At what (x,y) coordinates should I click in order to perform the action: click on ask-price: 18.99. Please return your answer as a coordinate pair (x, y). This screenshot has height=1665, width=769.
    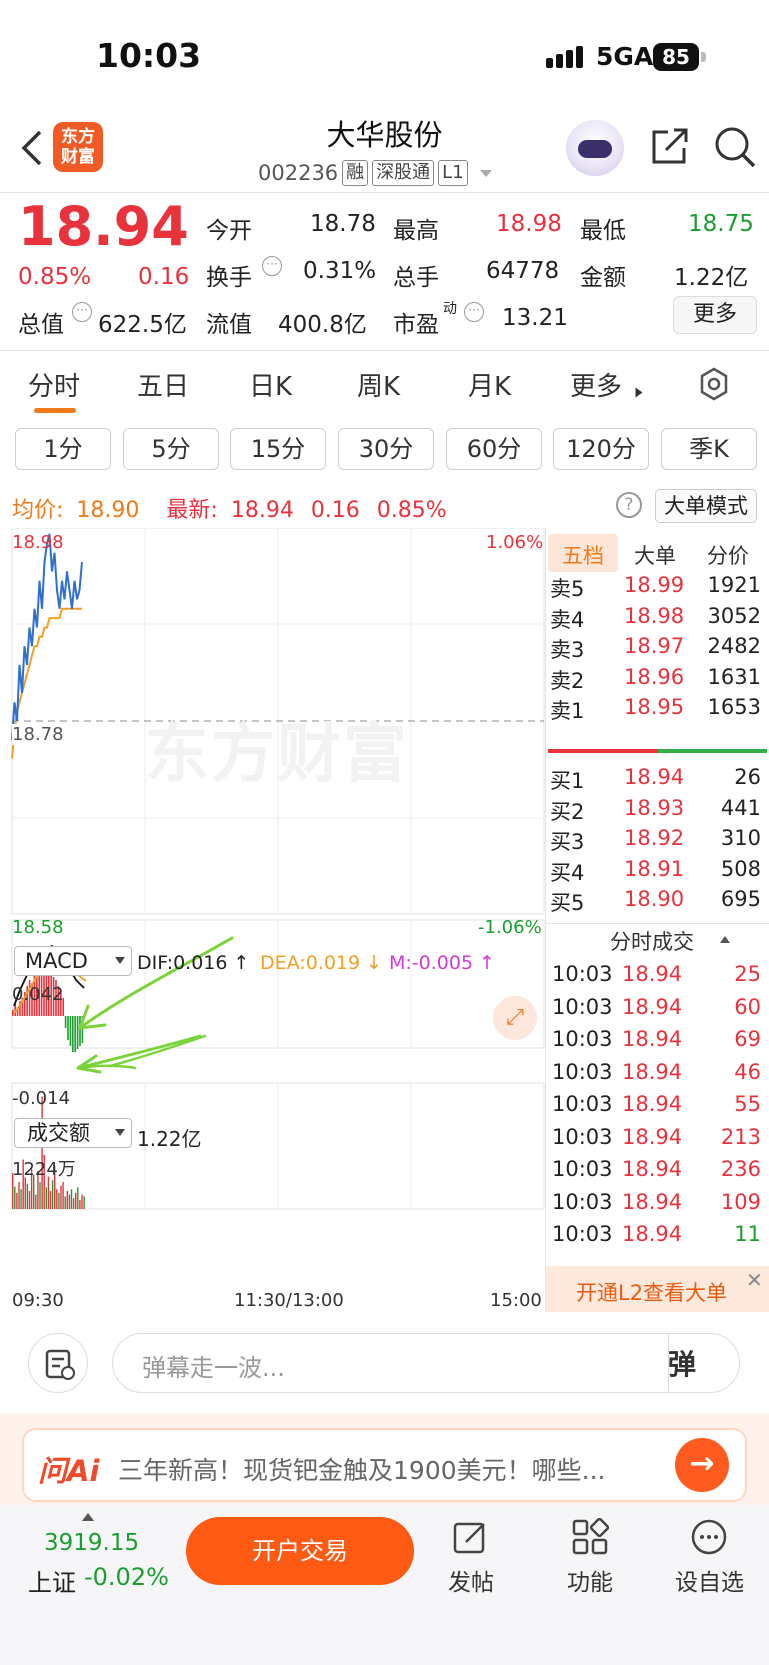
    Looking at the image, I should click on (654, 585).